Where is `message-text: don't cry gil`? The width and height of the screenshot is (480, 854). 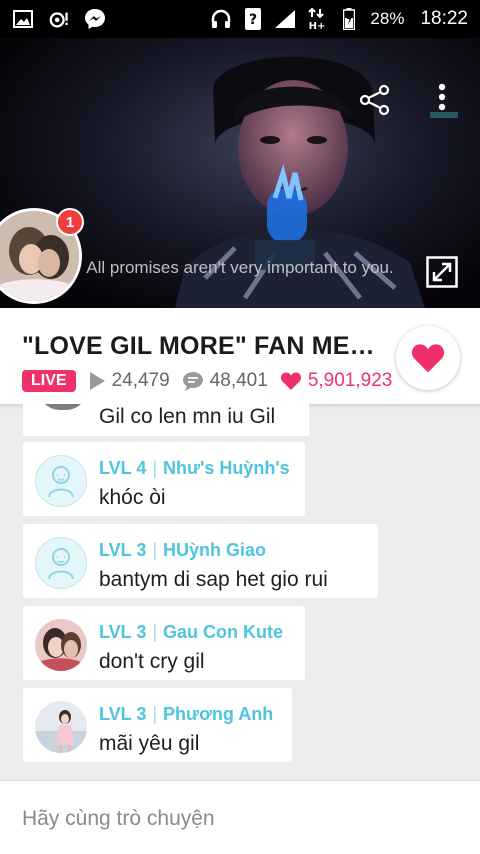
message-text: don't cry gil is located at coordinates (152, 661).